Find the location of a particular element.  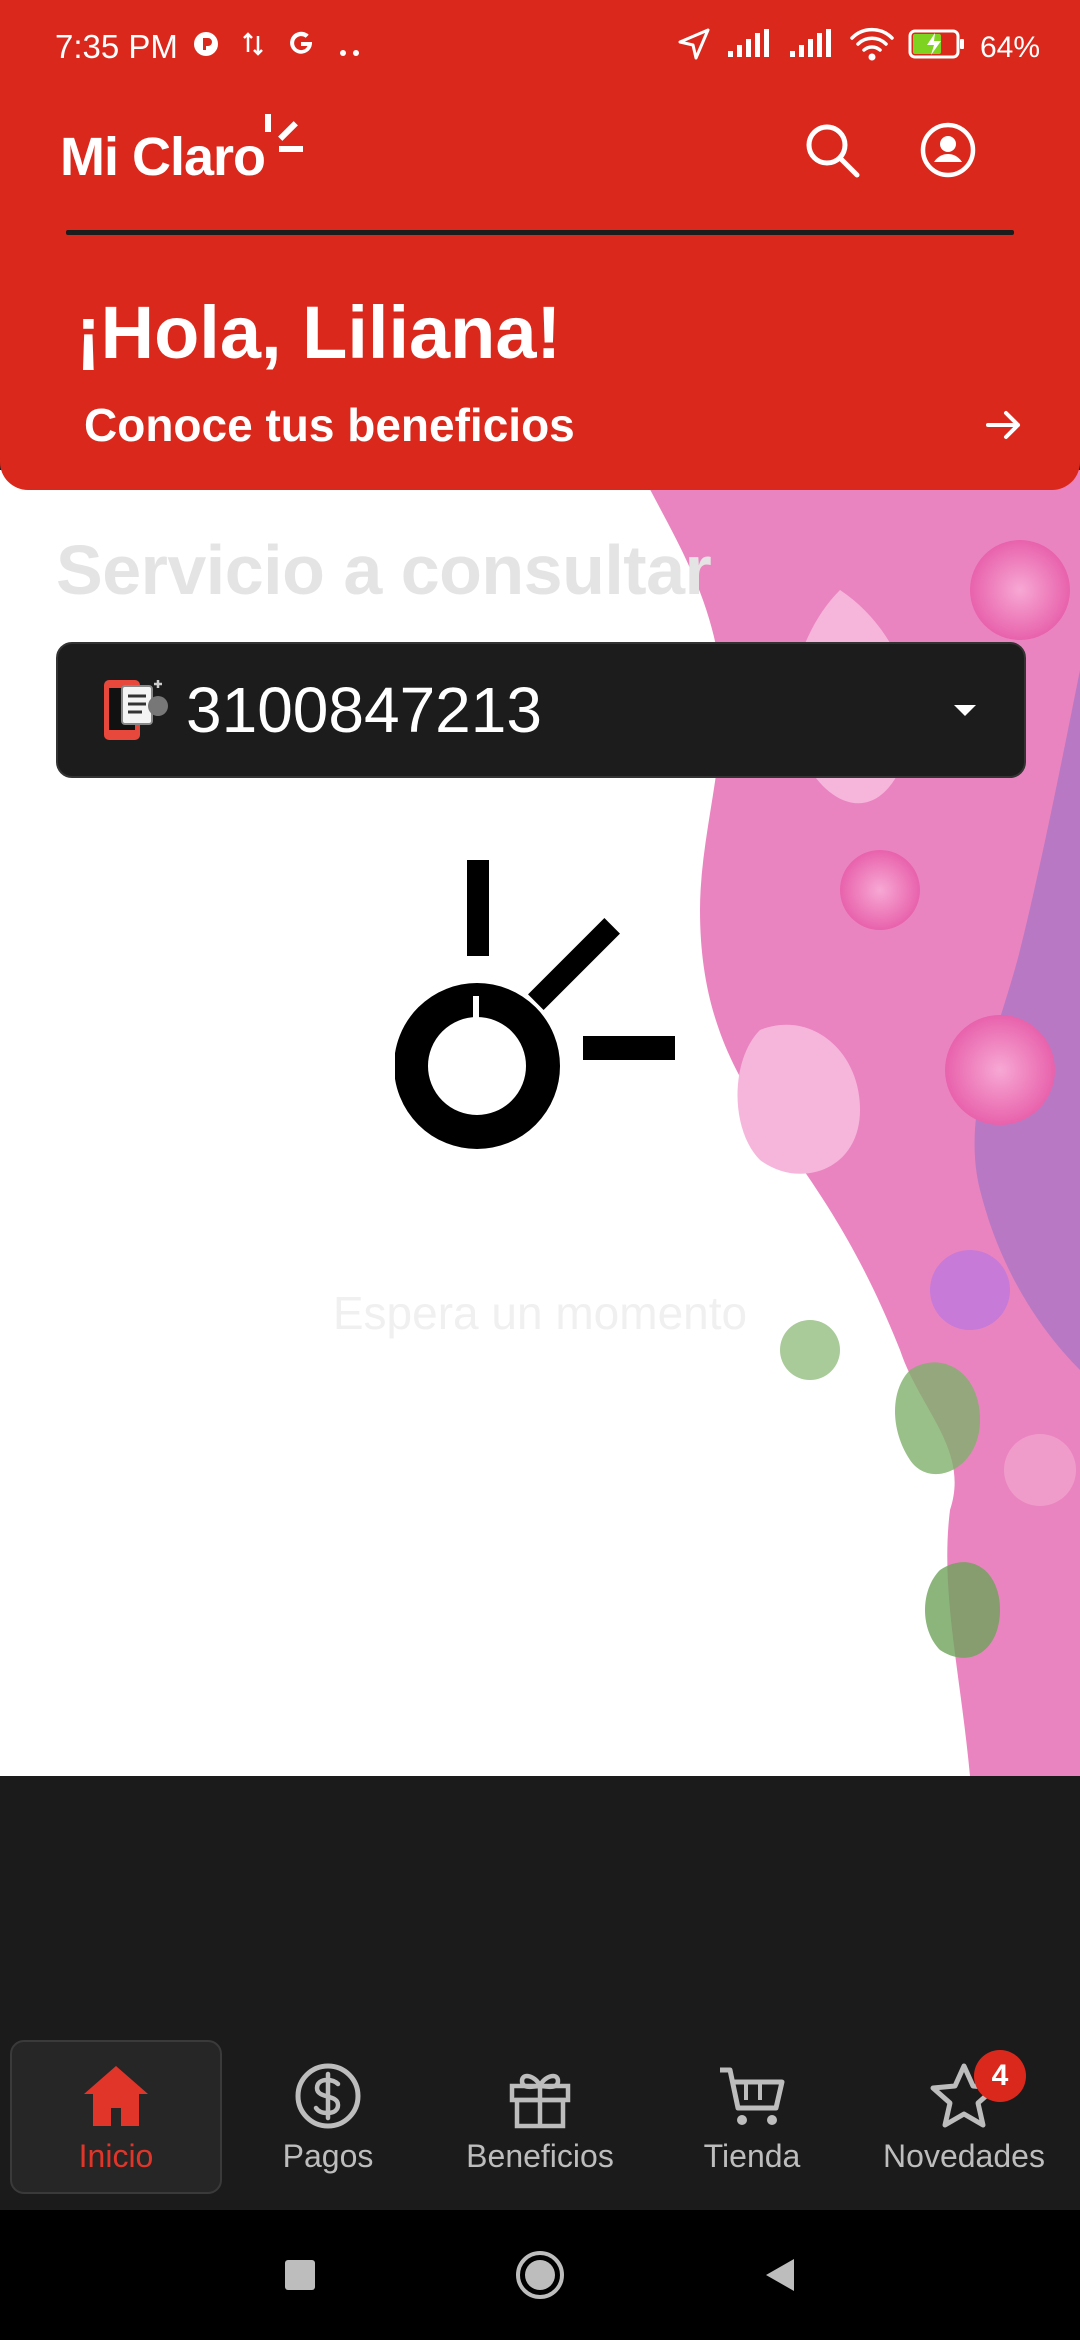

back-button is located at coordinates (780, 2275).